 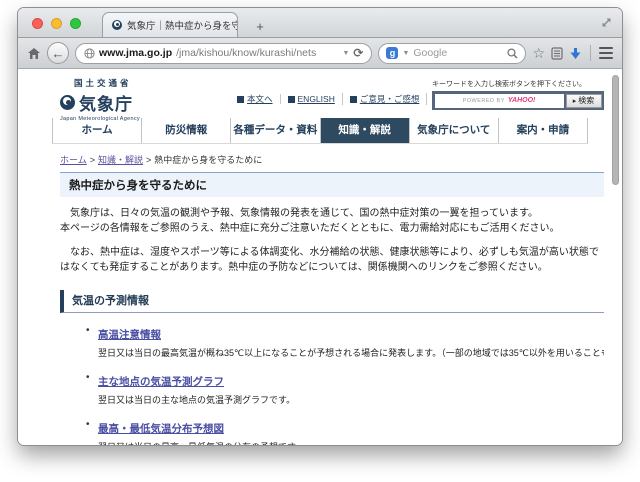 What do you see at coordinates (332, 301) in the screenshot?
I see `section-title: 気温の予測情報` at bounding box center [332, 301].